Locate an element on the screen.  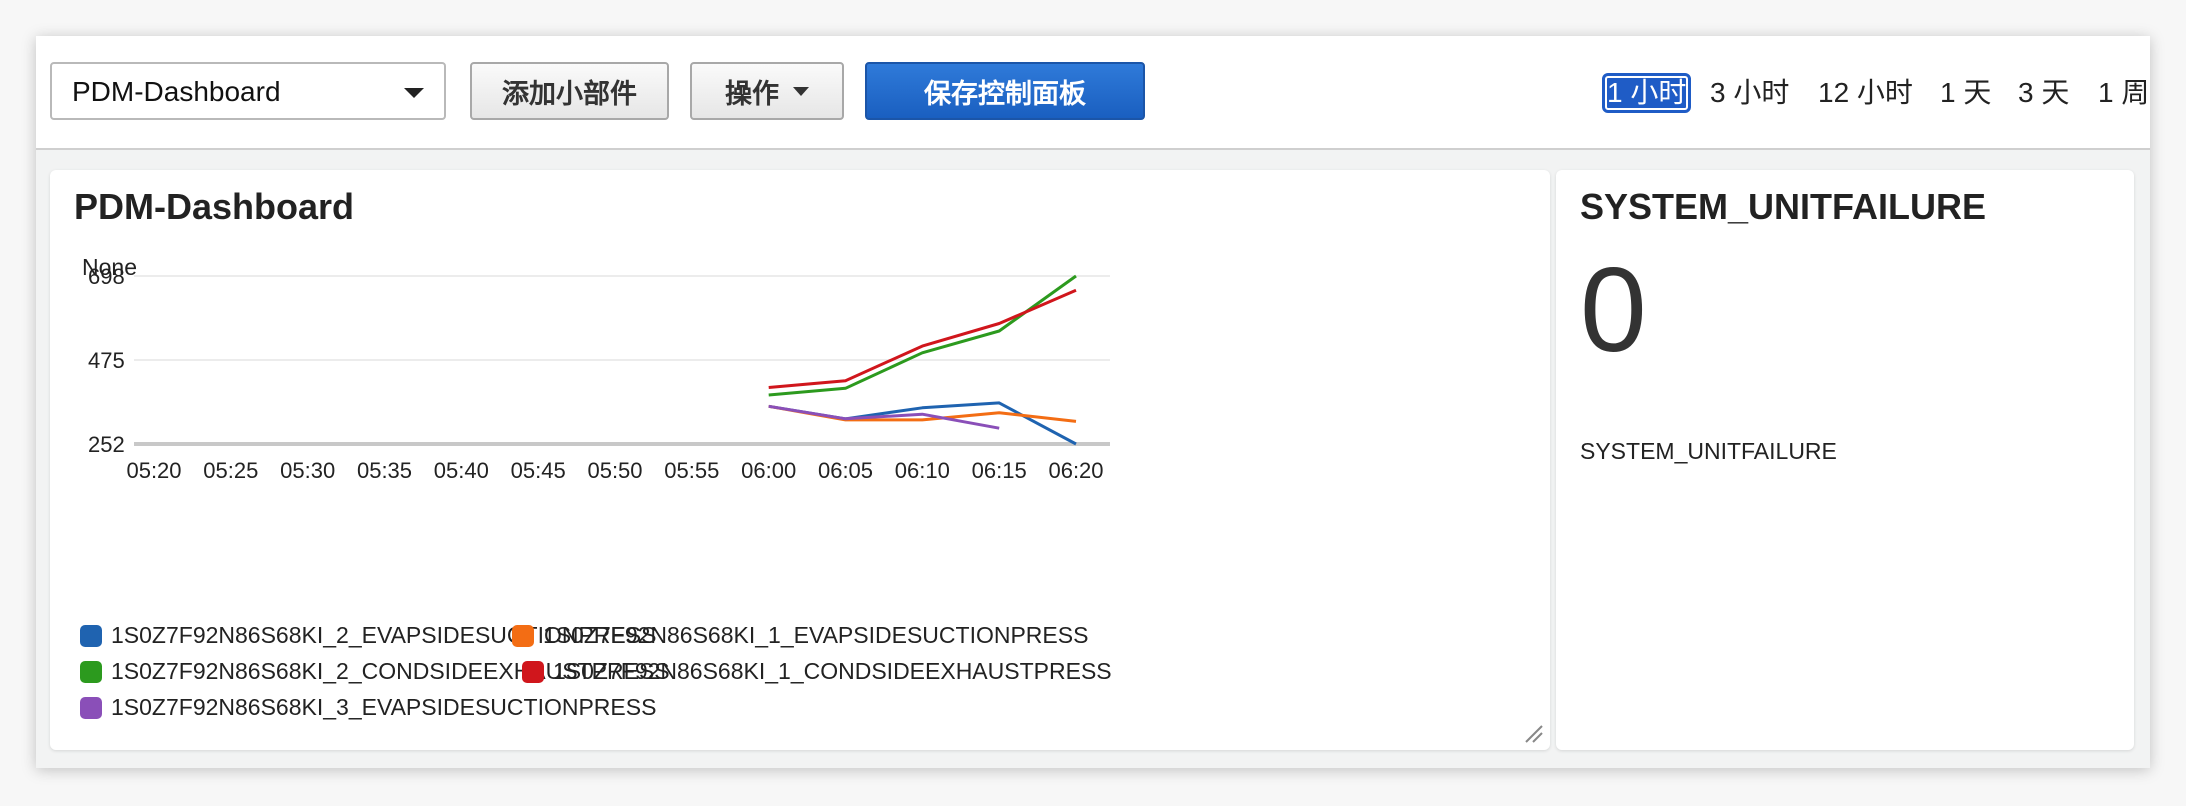
actions-label: 操作 is located at coordinates (752, 93).